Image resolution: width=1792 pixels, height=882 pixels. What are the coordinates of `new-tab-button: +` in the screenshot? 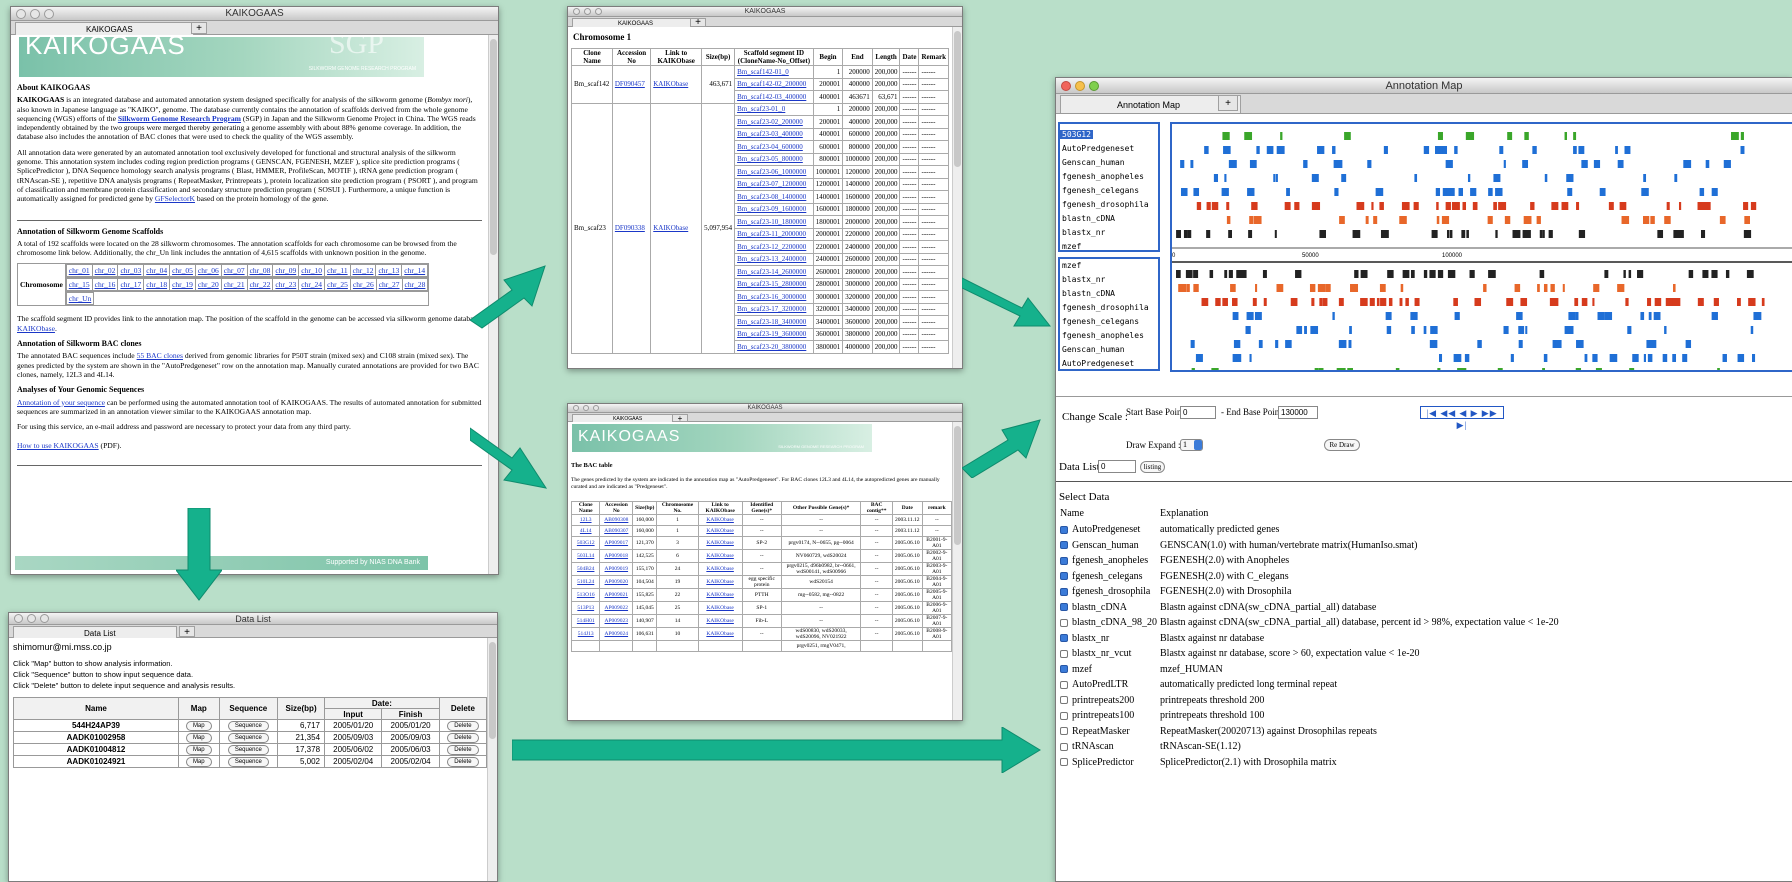 It's located at (680, 418).